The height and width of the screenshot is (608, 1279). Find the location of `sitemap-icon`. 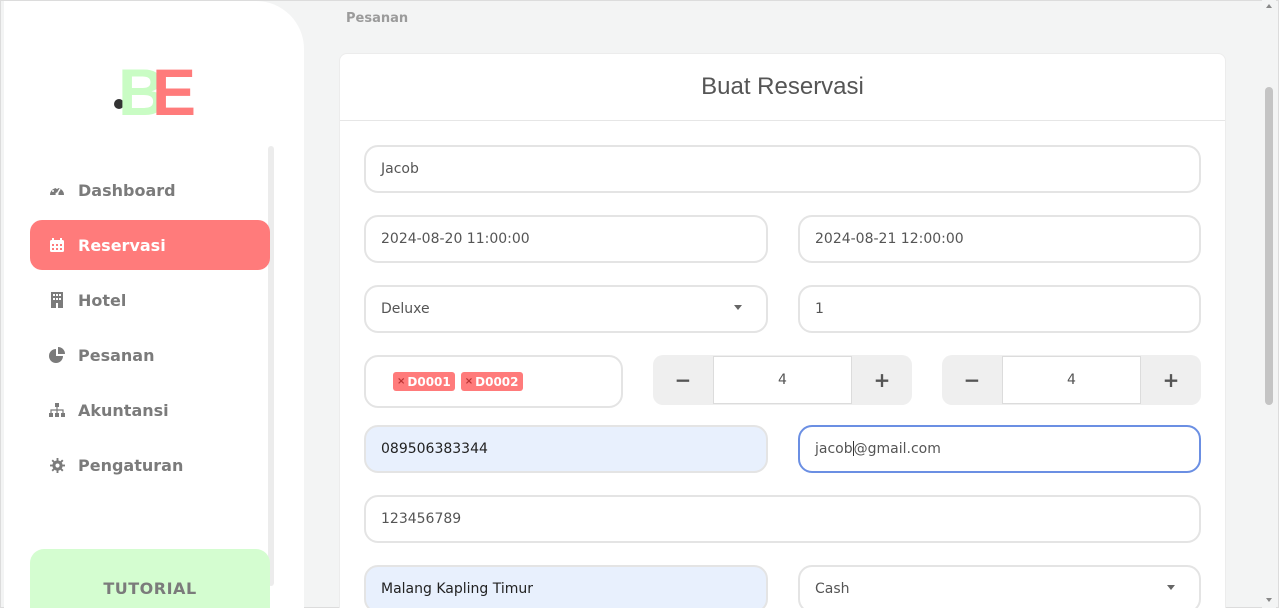

sitemap-icon is located at coordinates (57, 410).